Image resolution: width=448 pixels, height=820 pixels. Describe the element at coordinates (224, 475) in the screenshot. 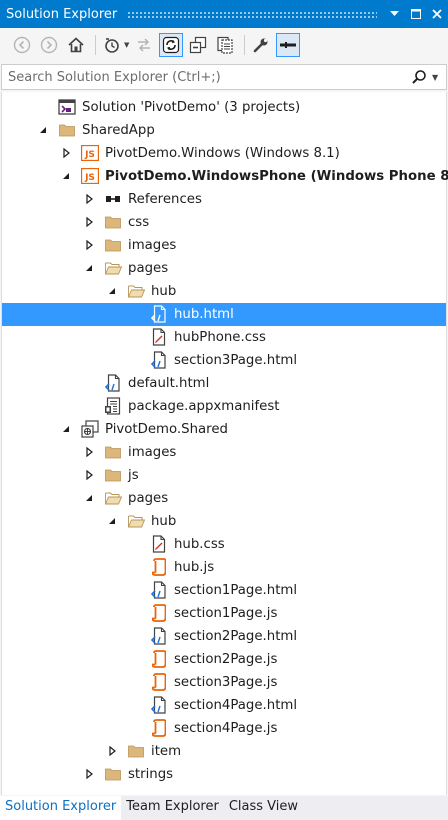

I see `tree-item: js` at that location.